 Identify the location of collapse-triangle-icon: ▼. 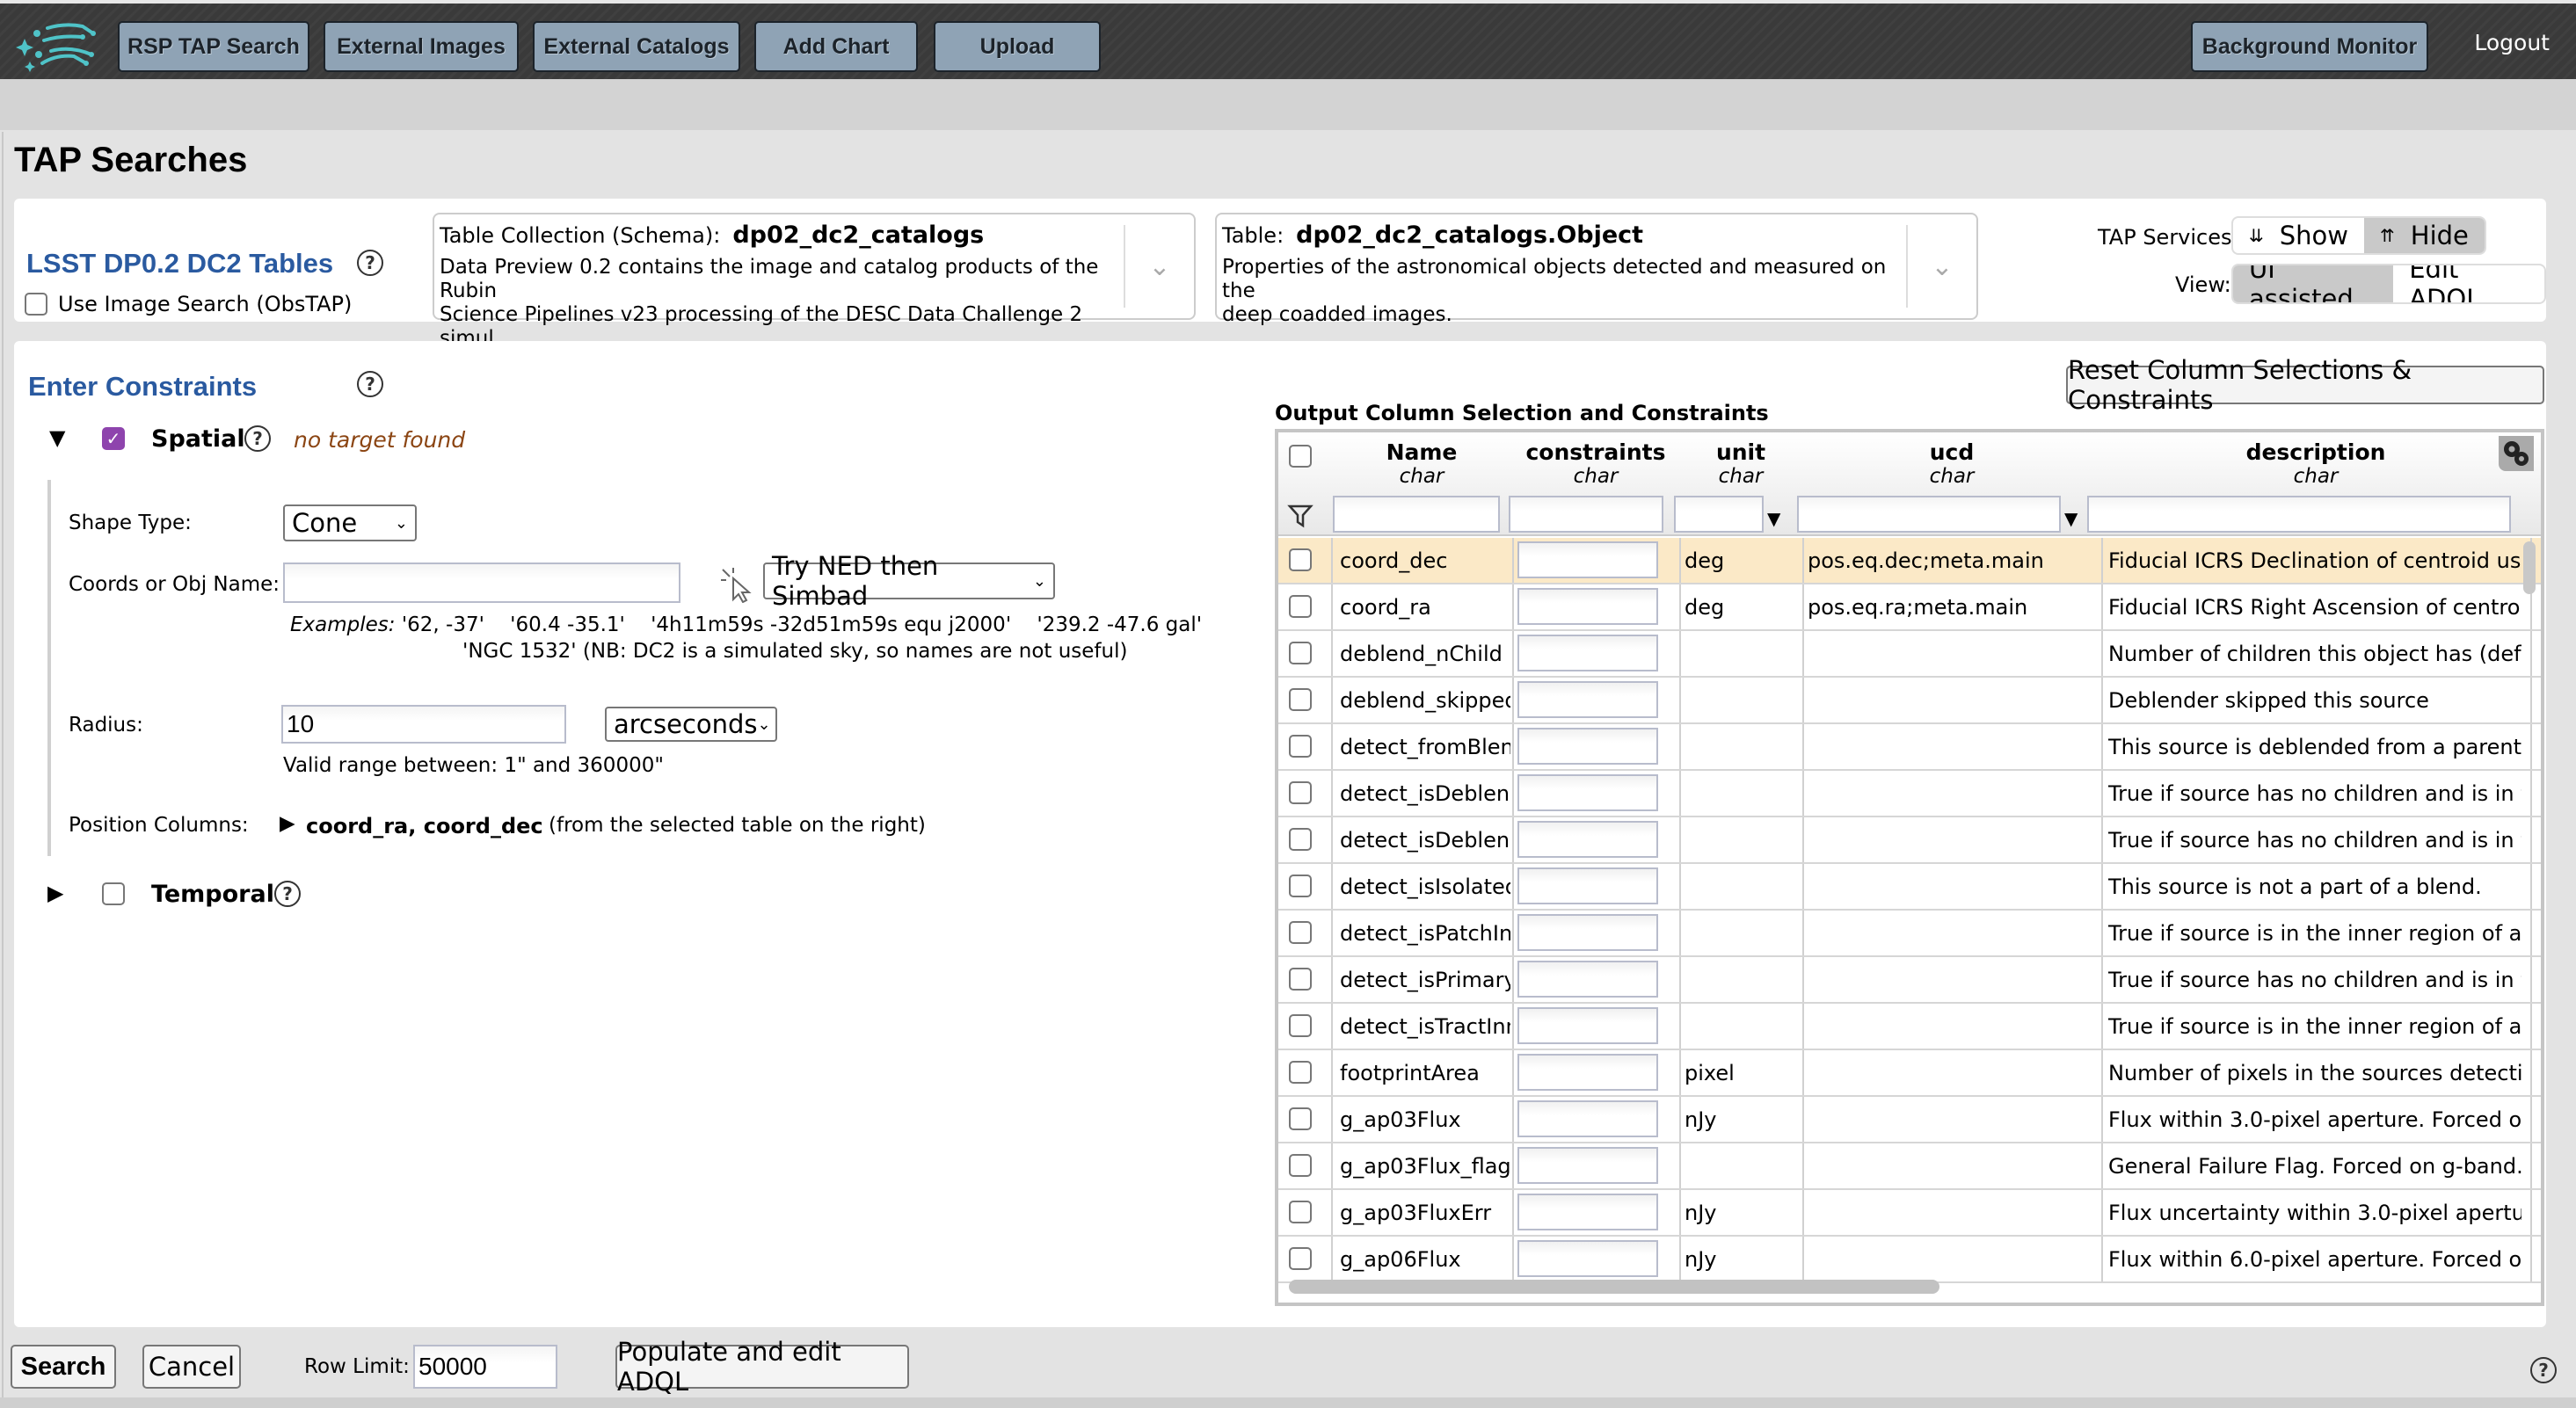
(57, 437).